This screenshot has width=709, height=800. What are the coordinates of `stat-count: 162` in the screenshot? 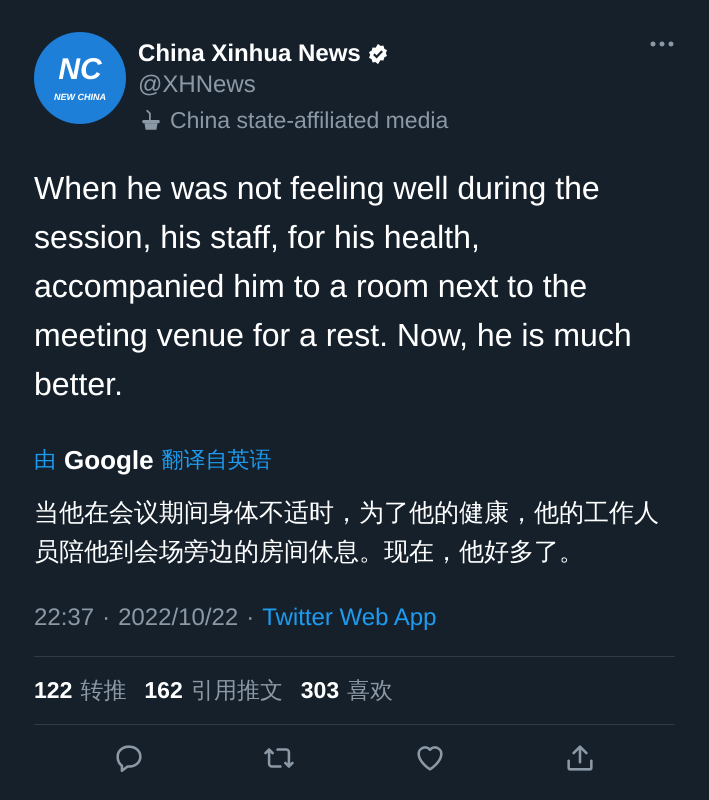 It's located at (163, 690).